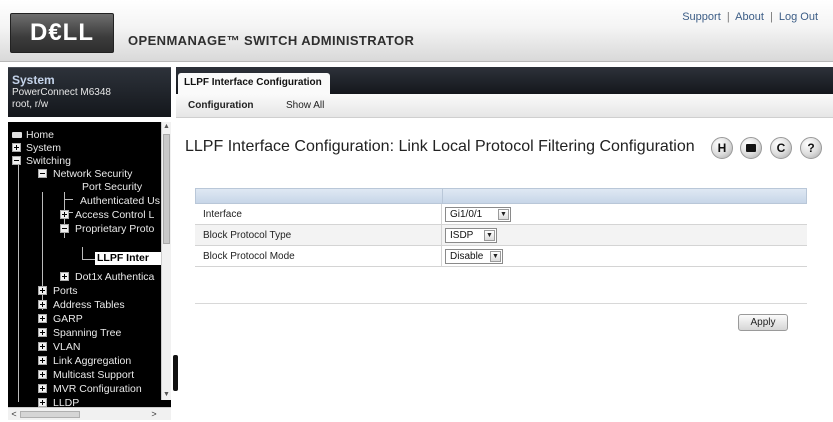 The height and width of the screenshot is (422, 833). I want to click on table-row-interface: Interface Gi1/0/1 ▼, so click(501, 214).